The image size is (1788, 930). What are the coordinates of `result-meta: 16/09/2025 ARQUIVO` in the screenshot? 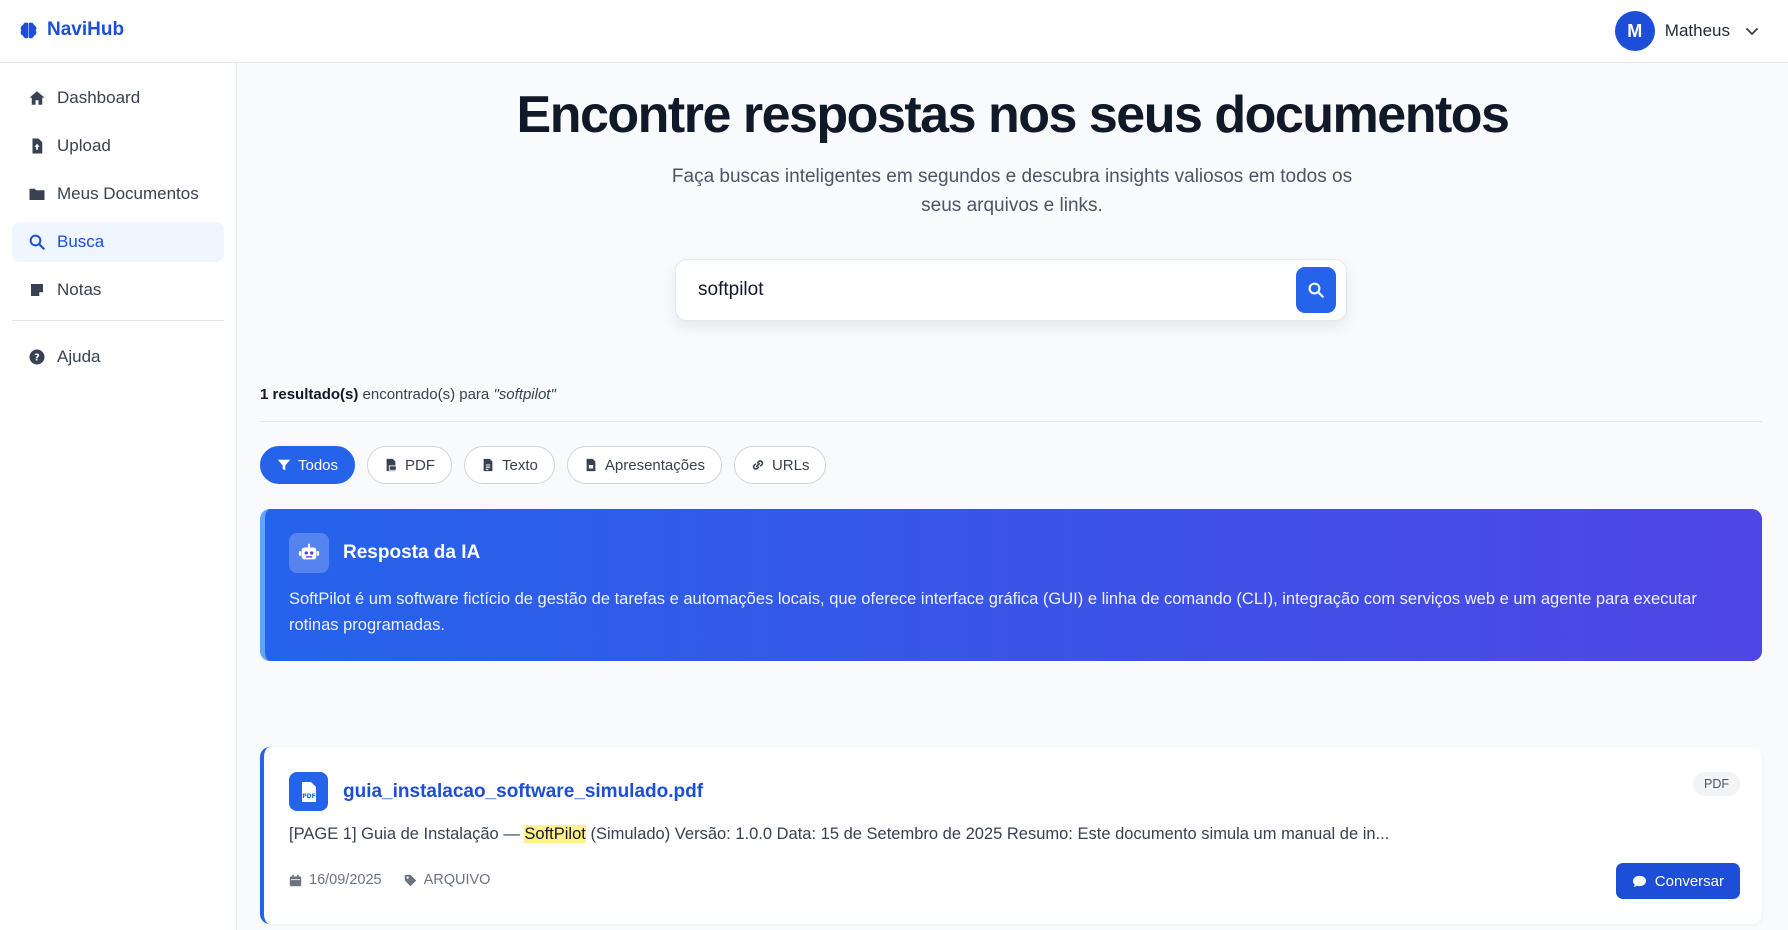 It's located at (389, 880).